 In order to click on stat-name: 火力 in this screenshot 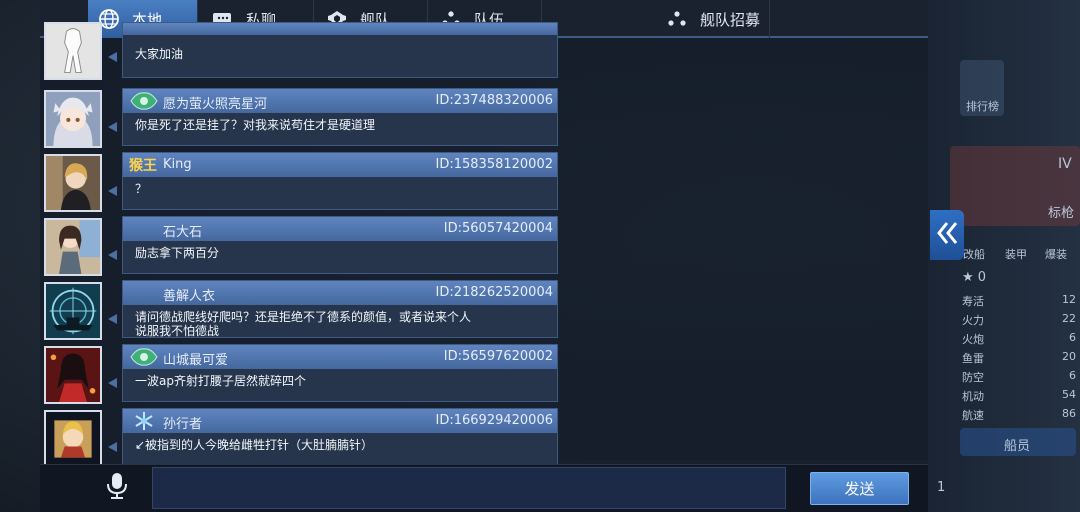, I will do `click(973, 320)`.